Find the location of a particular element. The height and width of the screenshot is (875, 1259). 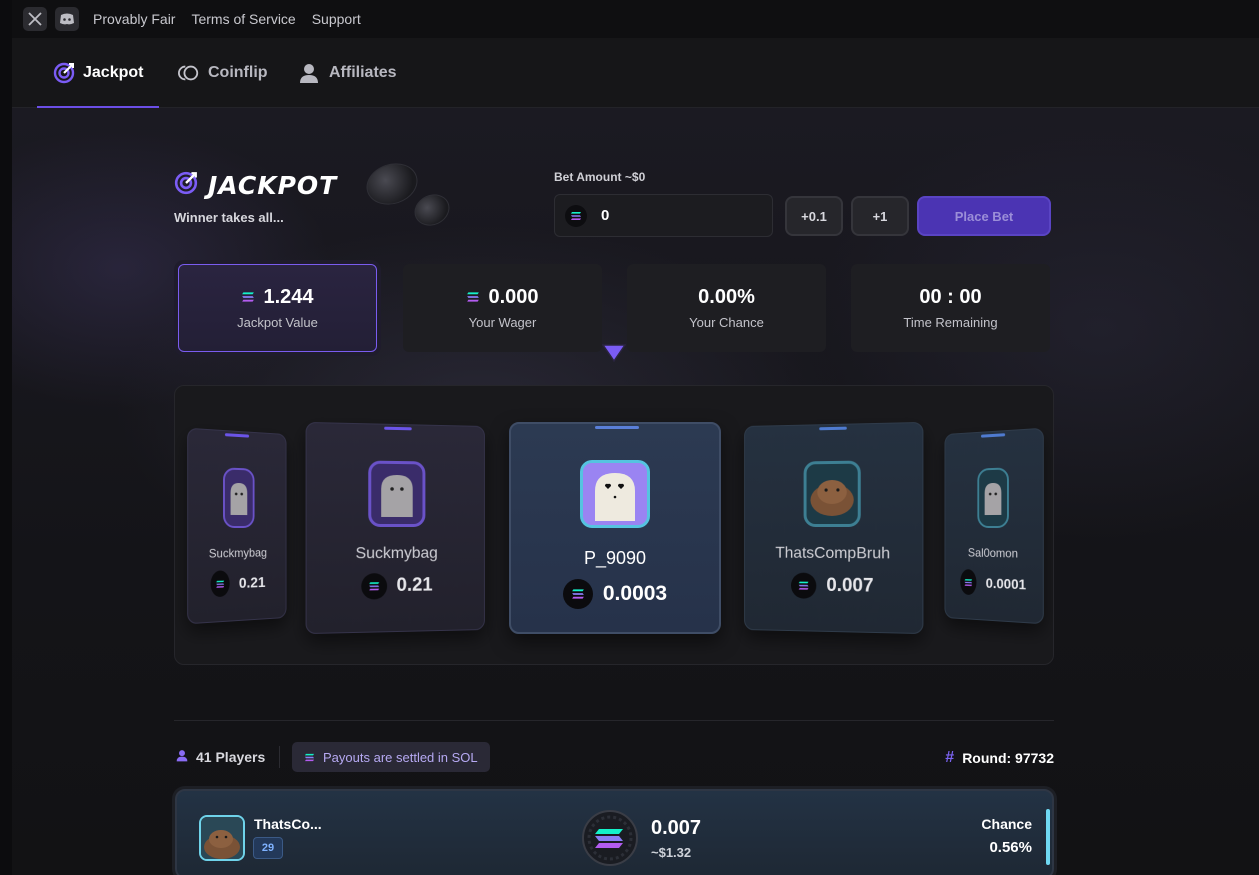

x-twitter-icon is located at coordinates (35, 19).